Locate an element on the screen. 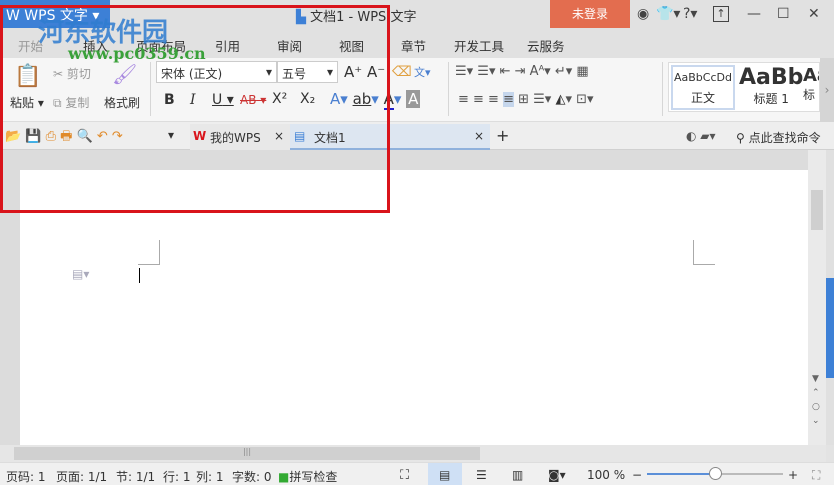  tab-document: ▤ 文档1 × is located at coordinates (390, 137).